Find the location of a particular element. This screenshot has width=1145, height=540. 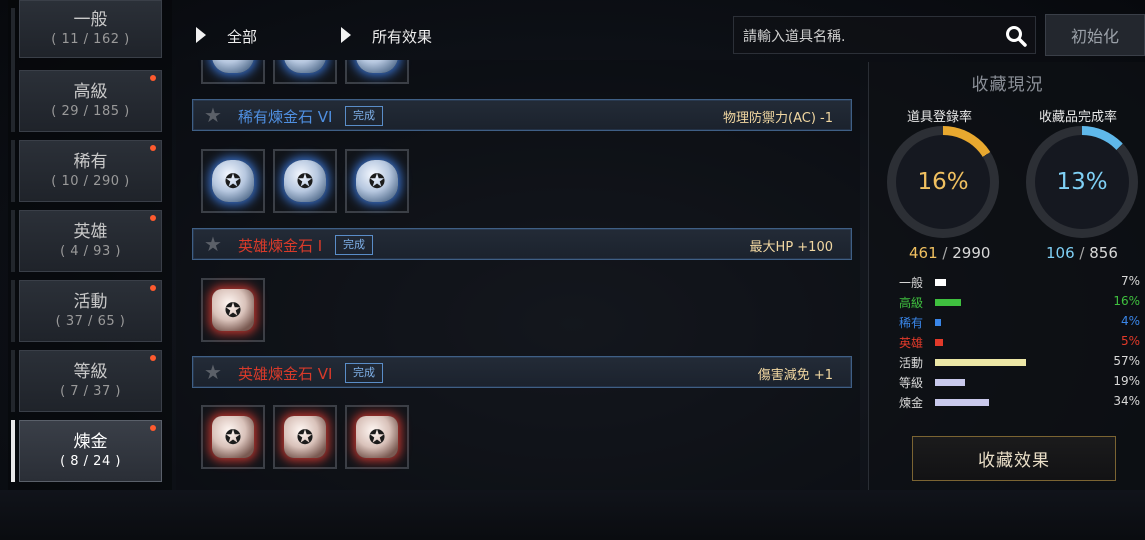

category-item-rare: 稀有 ( 10 / 290 ) is located at coordinates (90, 171).